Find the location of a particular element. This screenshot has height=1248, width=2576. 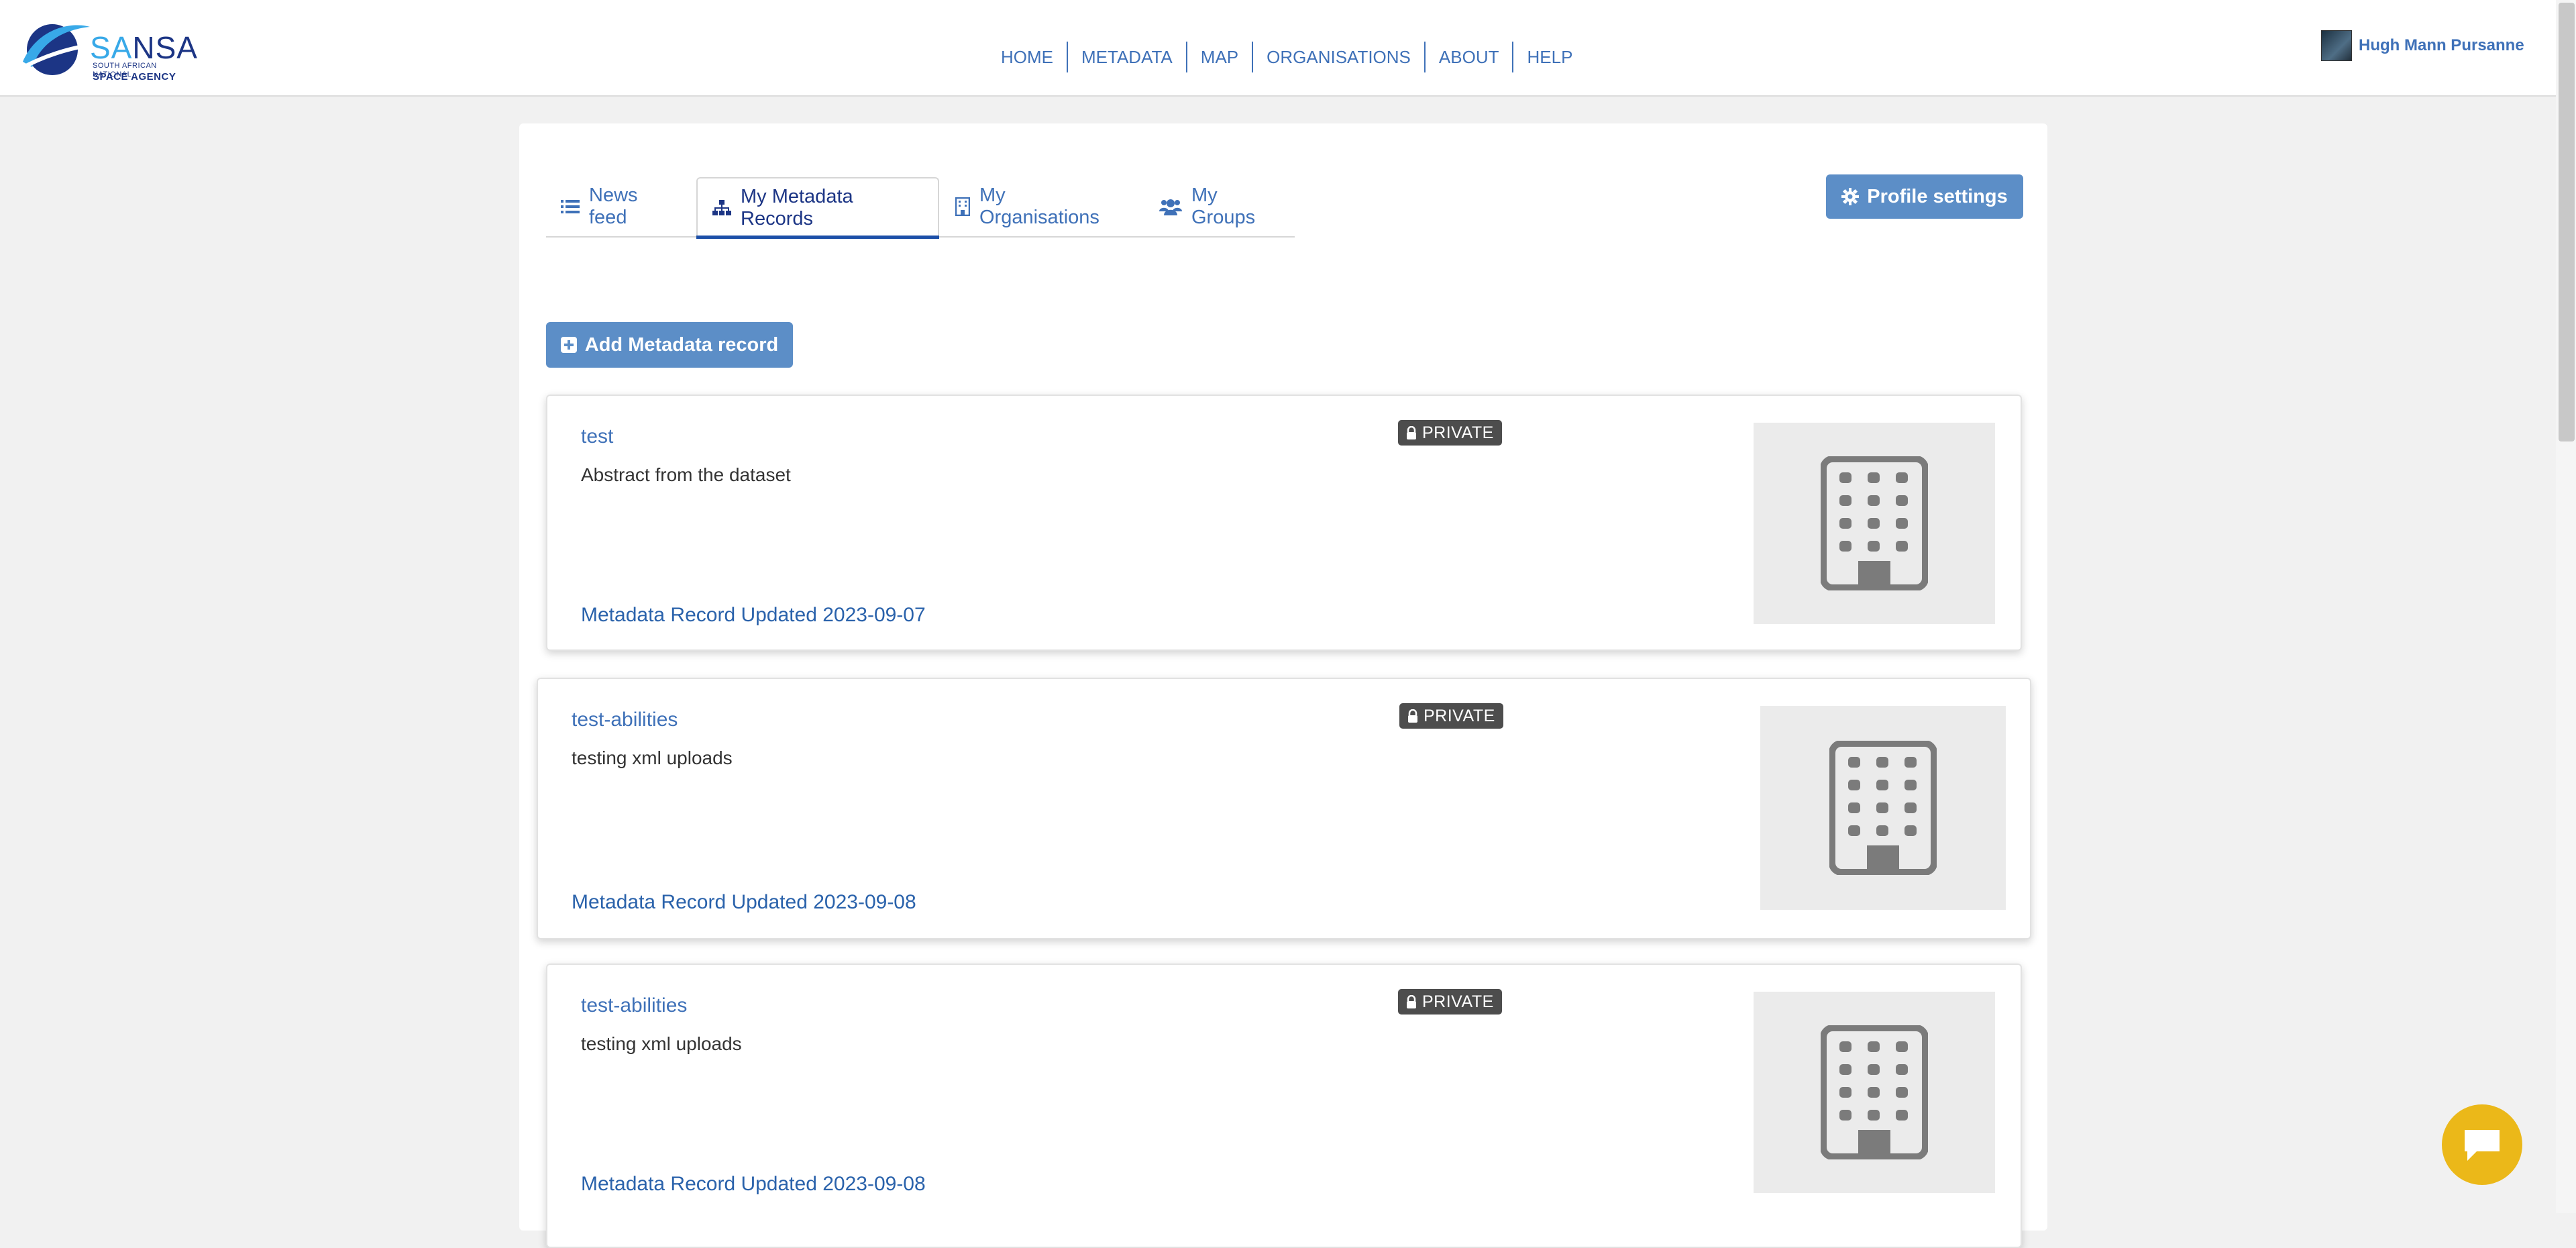

nav-metadata: METADATA is located at coordinates (1126, 57).